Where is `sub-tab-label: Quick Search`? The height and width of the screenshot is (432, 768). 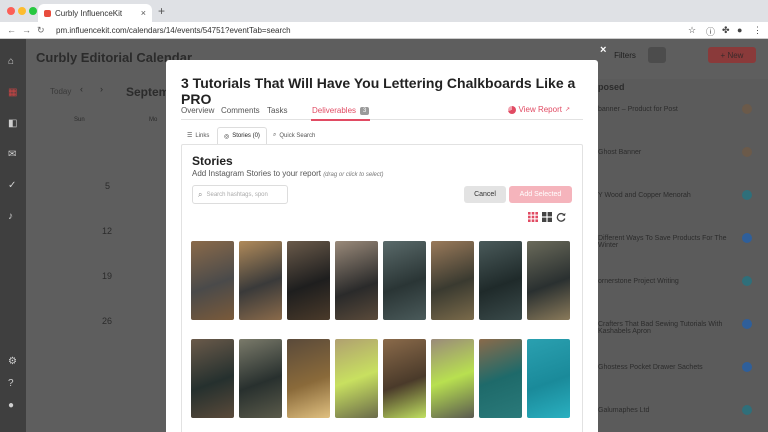 sub-tab-label: Quick Search is located at coordinates (297, 135).